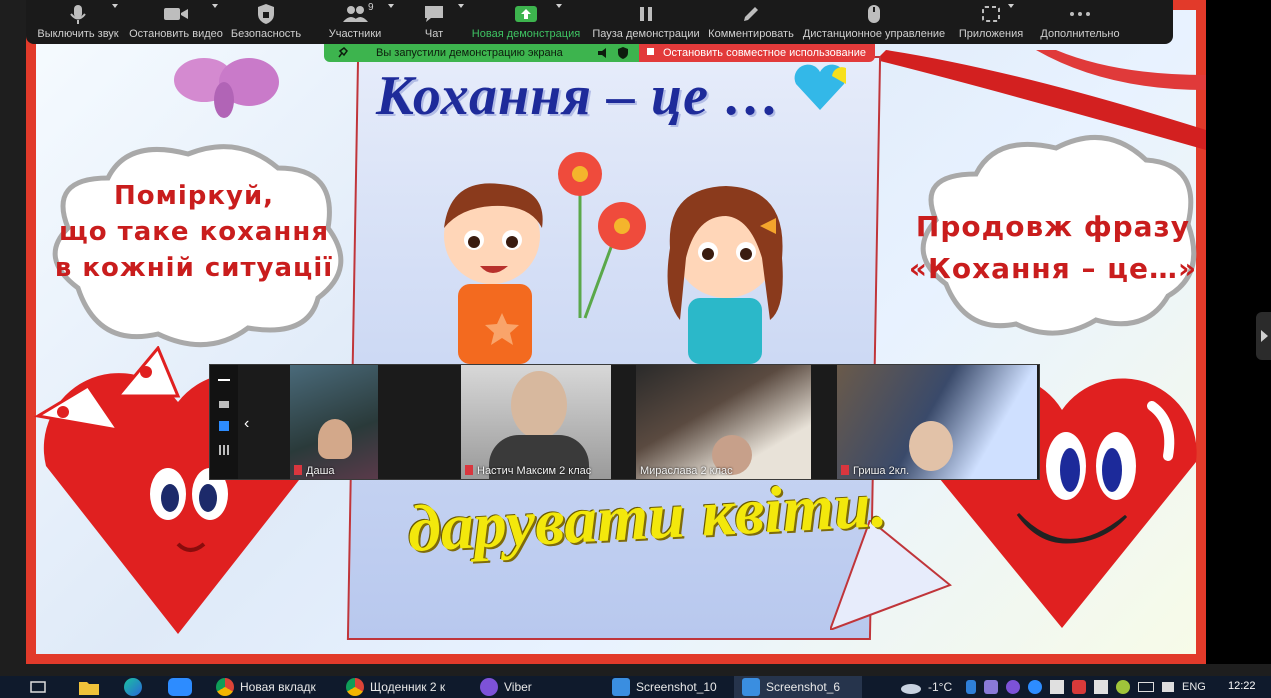 The image size is (1271, 698). I want to click on strip-controls, so click(224, 422).